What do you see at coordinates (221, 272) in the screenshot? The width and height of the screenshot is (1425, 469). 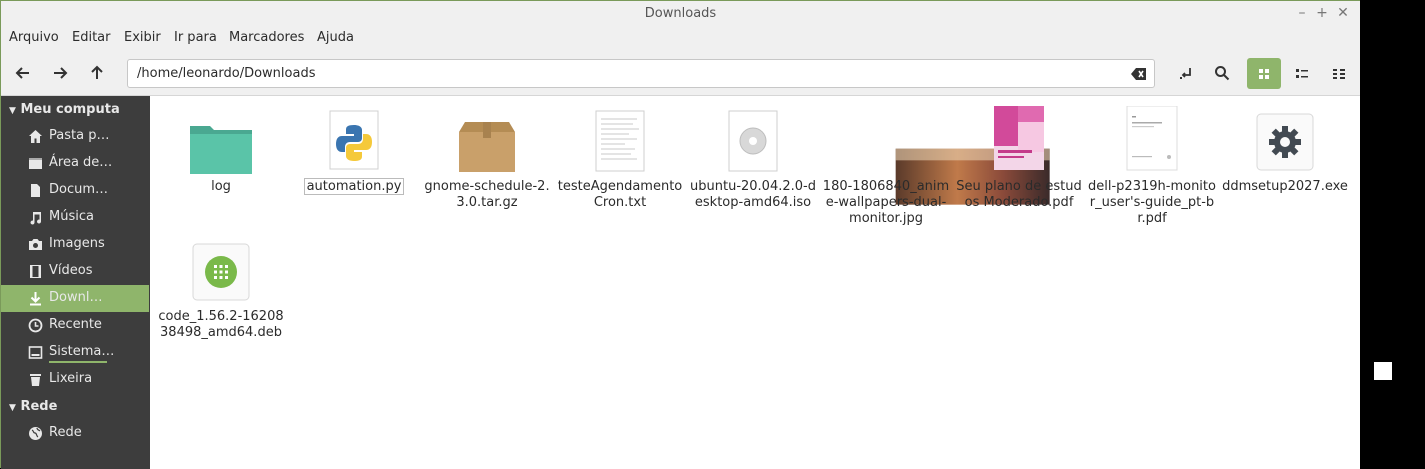 I see `package-icon` at bounding box center [221, 272].